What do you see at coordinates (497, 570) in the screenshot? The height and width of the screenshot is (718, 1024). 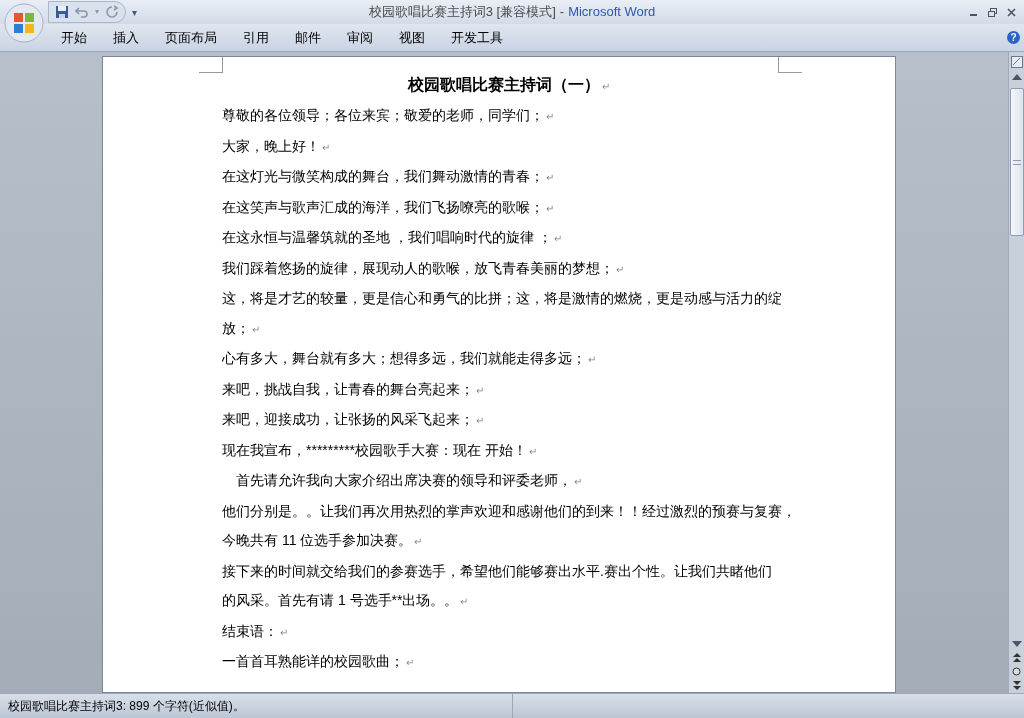 I see `paragraph: 接下来的时间就交给我们的参赛选手，希望他们能够赛出水平.赛出个性。让我们共睹他们` at bounding box center [497, 570].